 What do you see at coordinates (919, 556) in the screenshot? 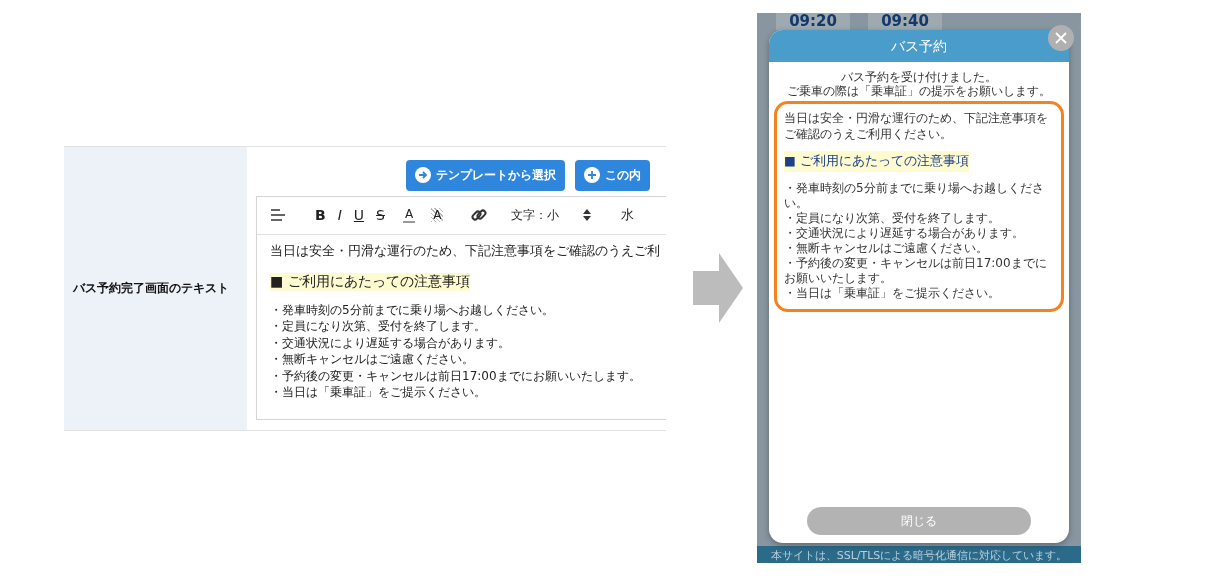
I see `footer-text: 本サイトは、SSL/TLSによる暗号化通信に対応しています。` at bounding box center [919, 556].